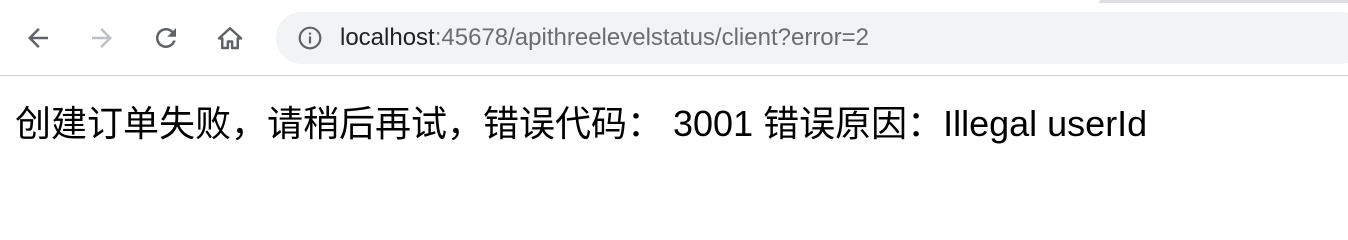 The width and height of the screenshot is (1348, 240). I want to click on home-button, so click(230, 38).